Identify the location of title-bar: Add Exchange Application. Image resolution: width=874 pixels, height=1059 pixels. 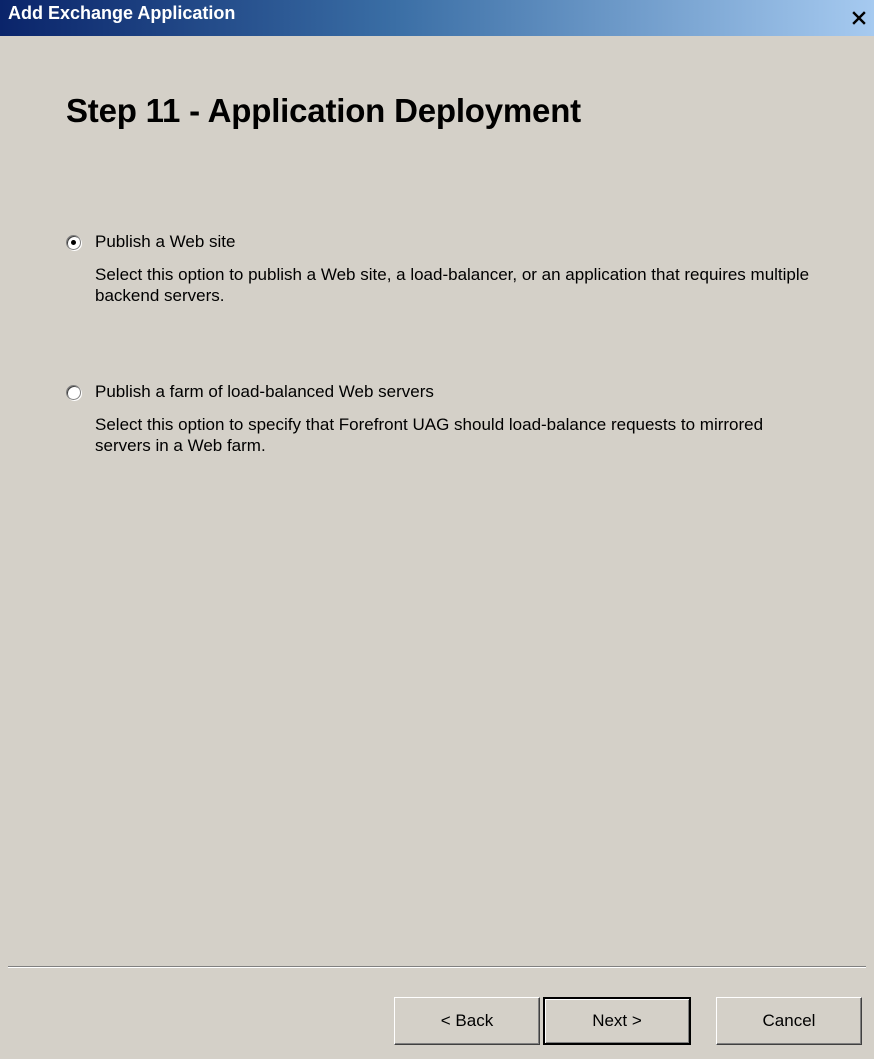
(437, 18).